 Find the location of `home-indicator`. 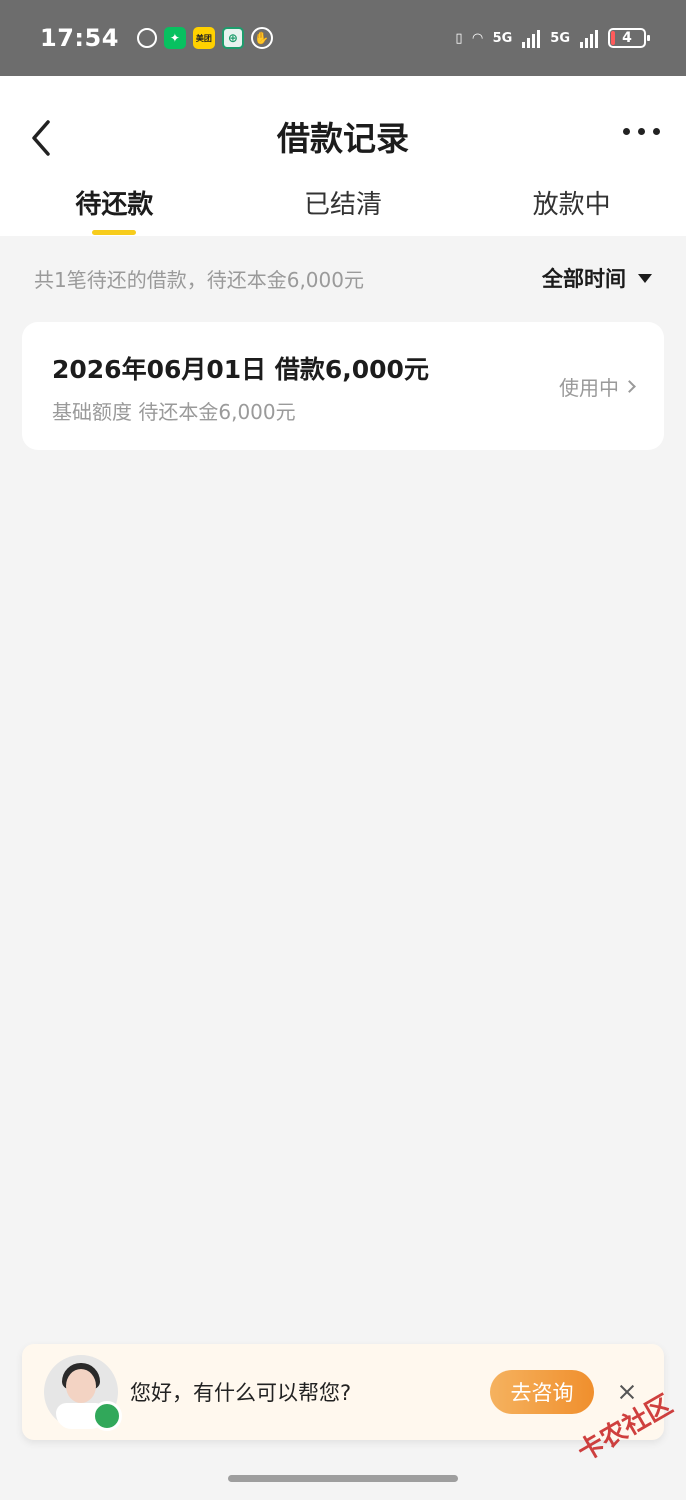

home-indicator is located at coordinates (343, 1478).